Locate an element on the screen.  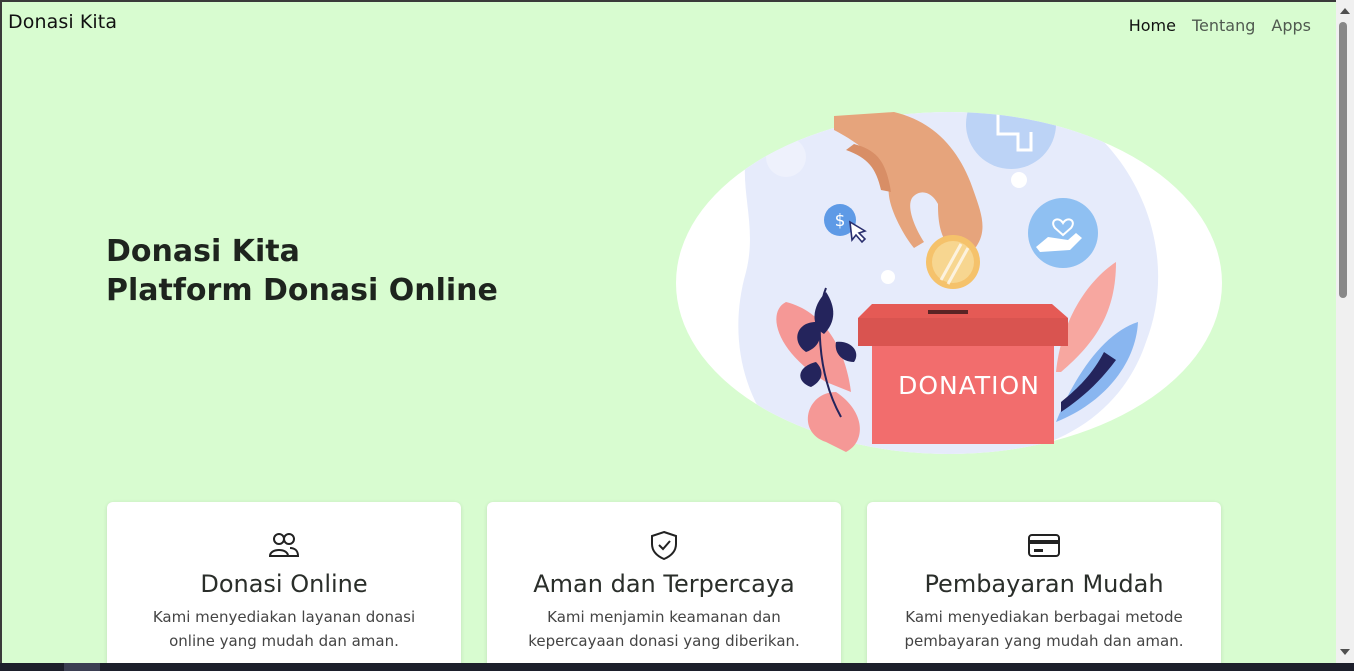
taskbar-strip is located at coordinates (677, 667).